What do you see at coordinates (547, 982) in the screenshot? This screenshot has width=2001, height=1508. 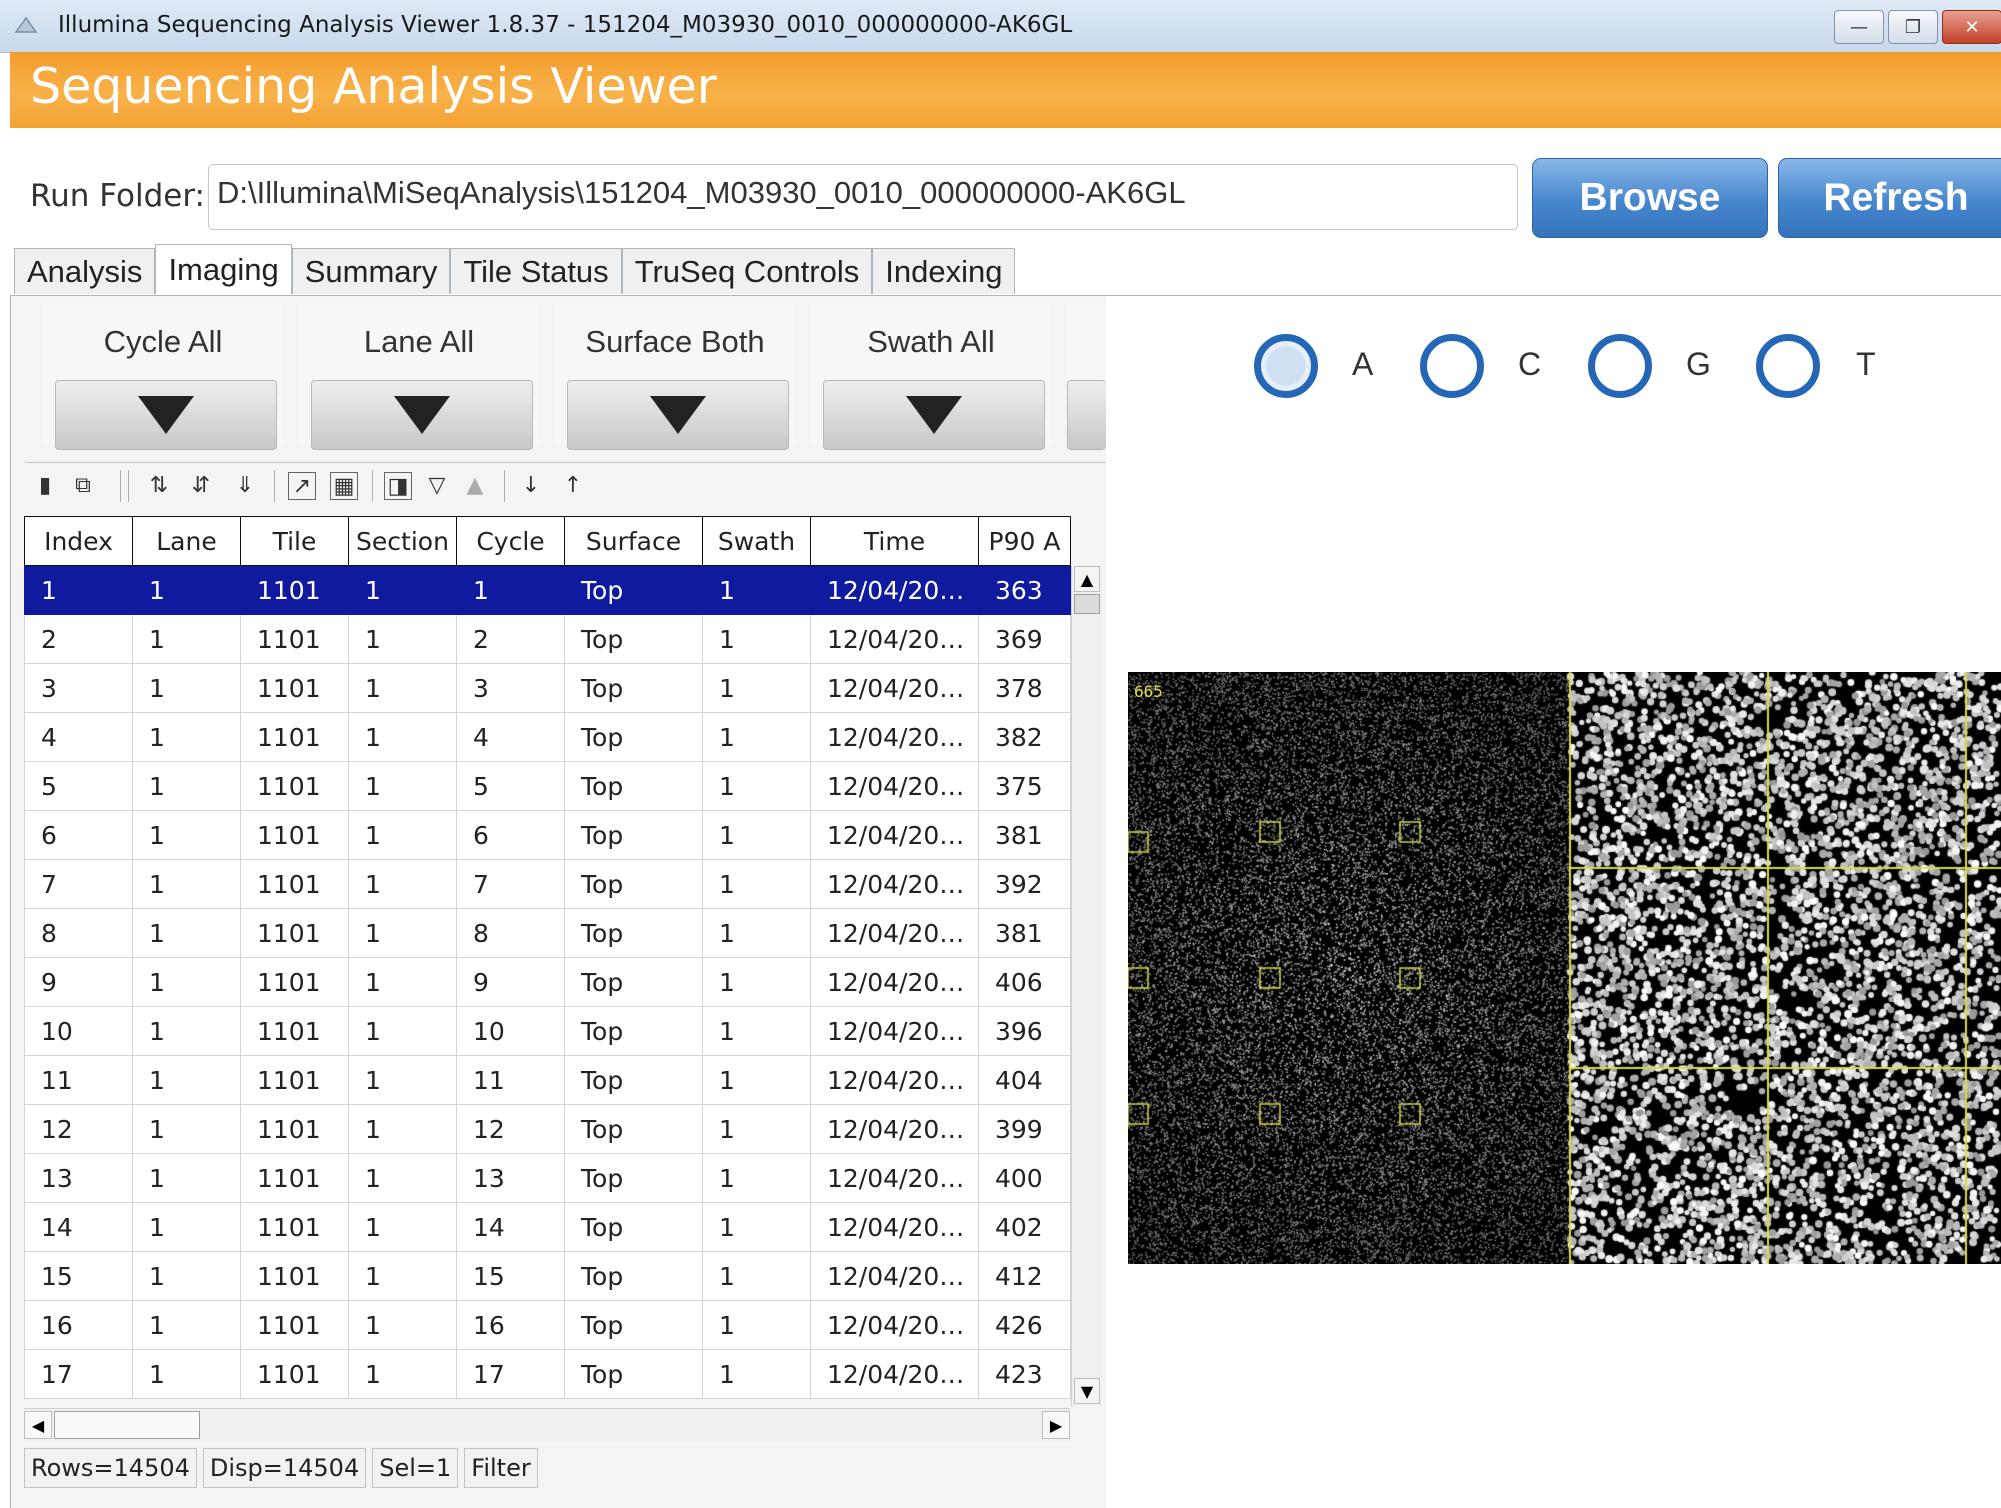 I see `table-row: 9 1 1101 1 9 Top 1 12/04/201... 406` at bounding box center [547, 982].